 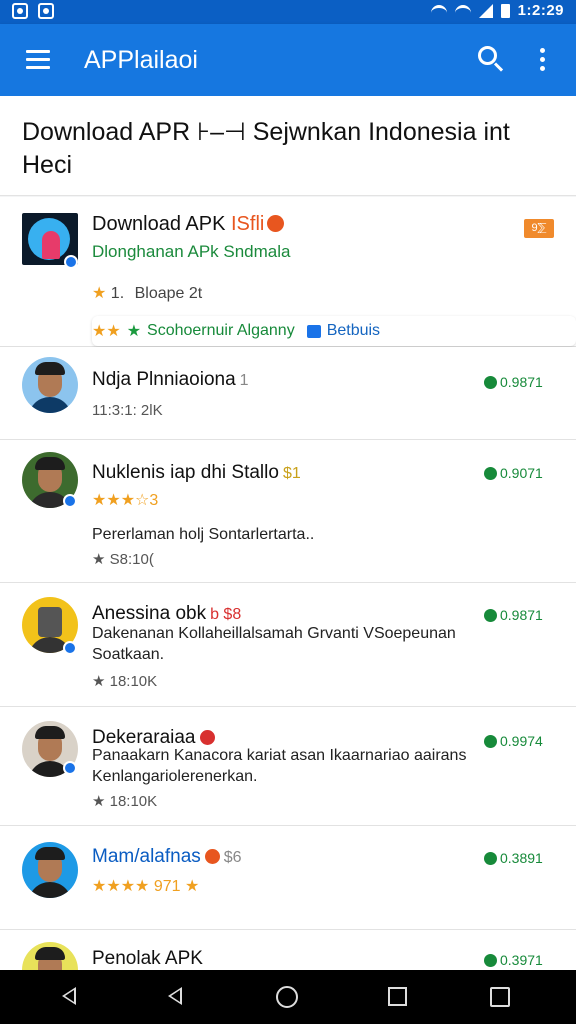 What do you see at coordinates (221, 331) in the screenshot?
I see `tag-category: Scohoernuir Alganny` at bounding box center [221, 331].